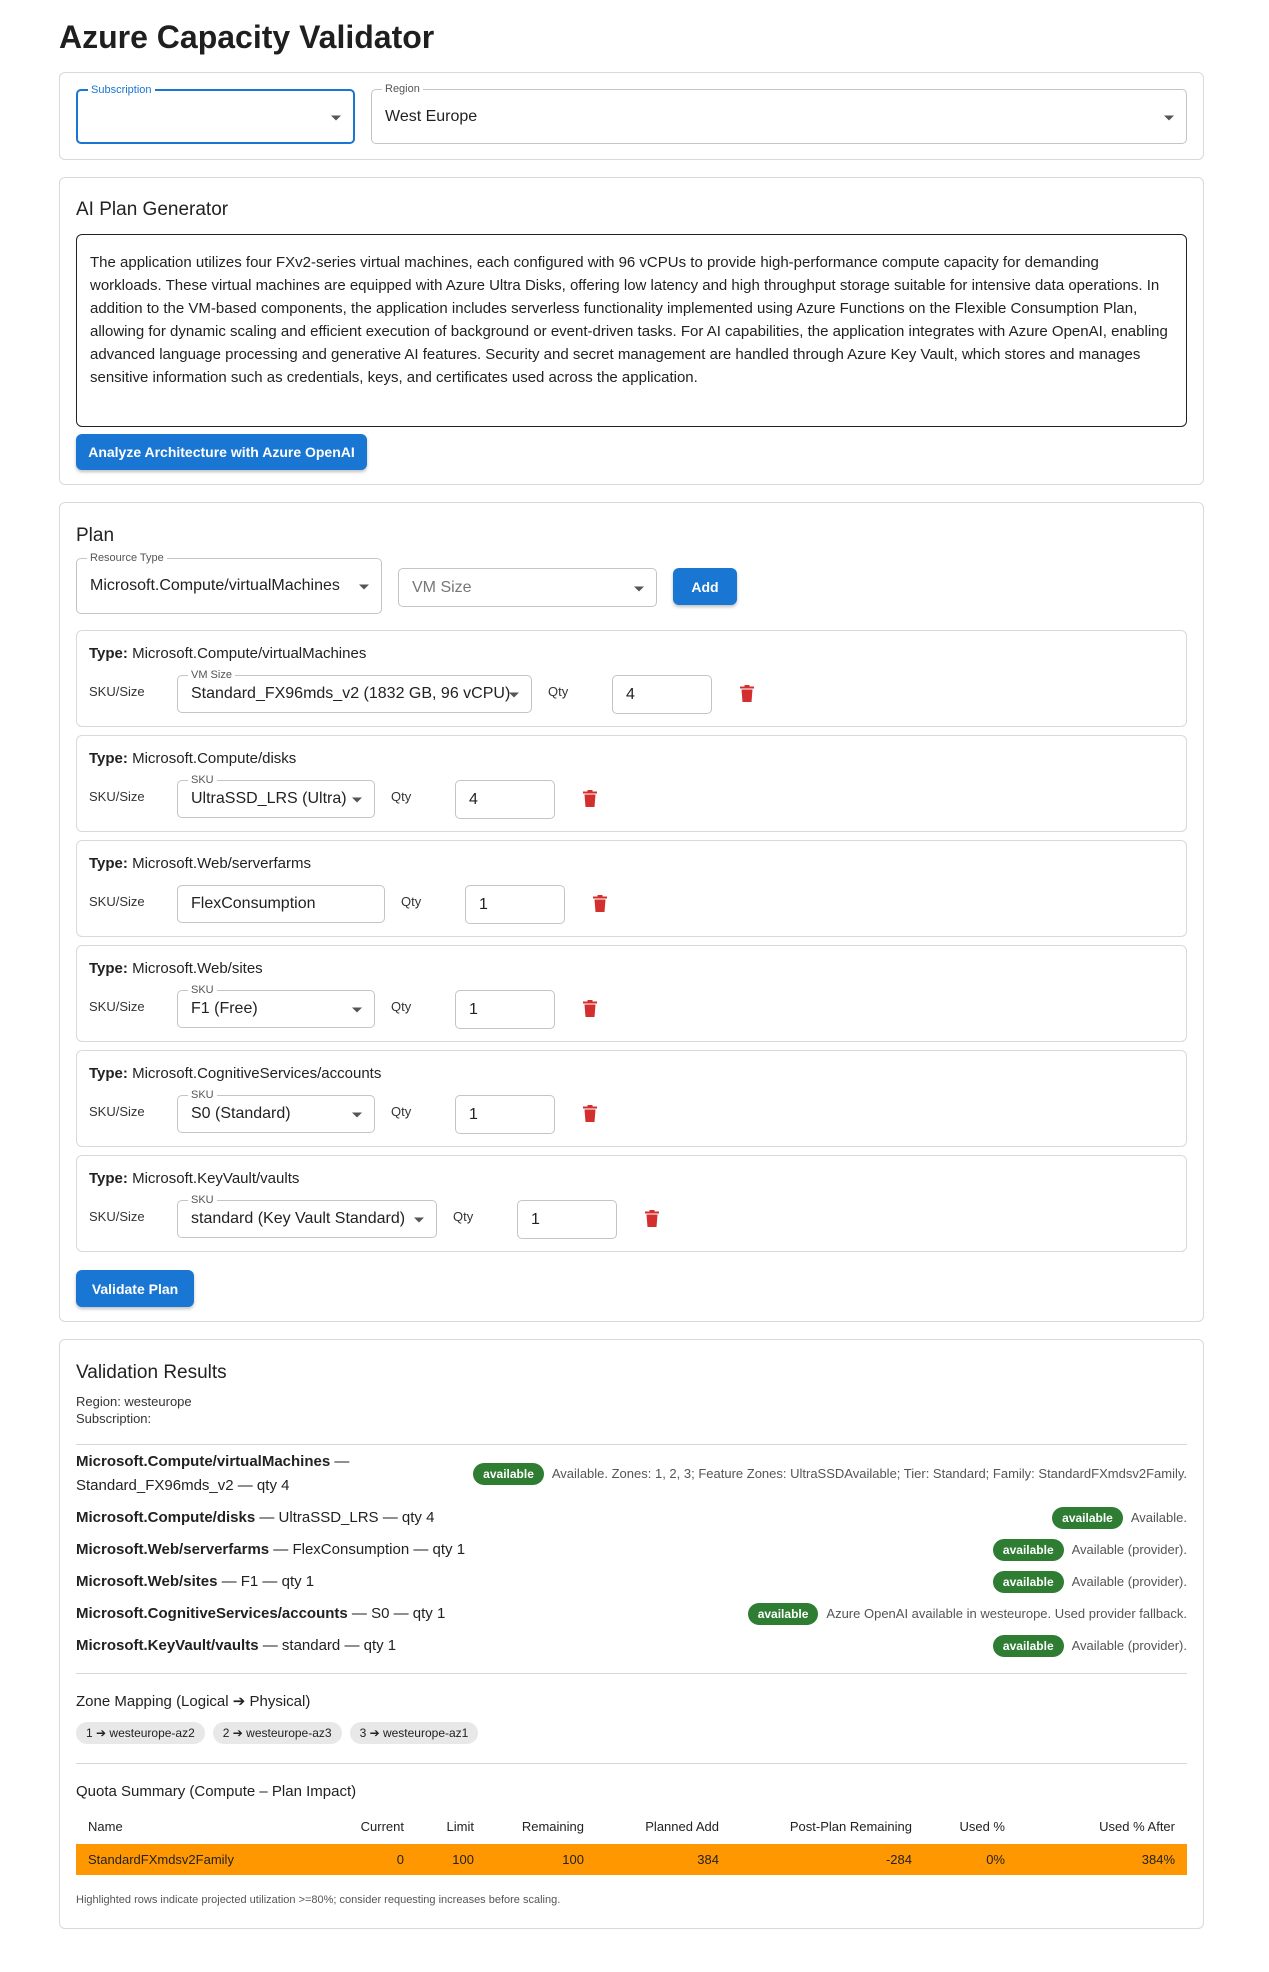 This screenshot has width=1269, height=1972. What do you see at coordinates (327, 1645) in the screenshot?
I see `result-detail: — standard — qty 1` at bounding box center [327, 1645].